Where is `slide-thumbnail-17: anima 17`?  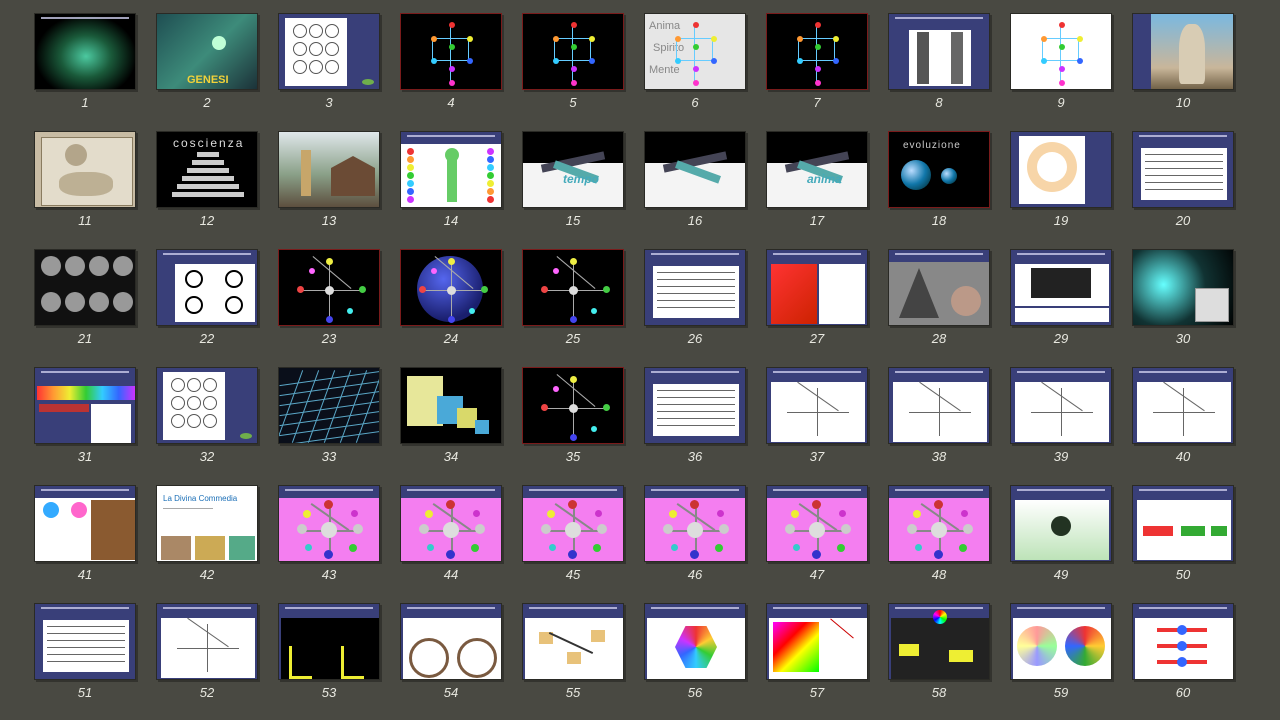
slide-thumbnail-17: anima 17 is located at coordinates (817, 179).